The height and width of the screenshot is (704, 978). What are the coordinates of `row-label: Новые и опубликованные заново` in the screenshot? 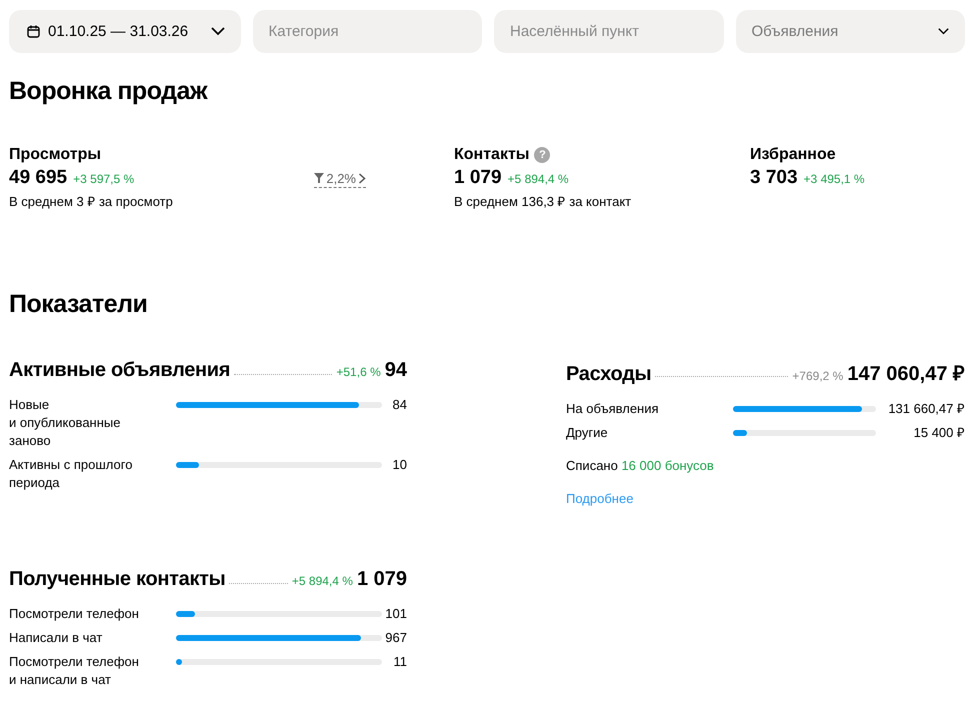 It's located at (65, 423).